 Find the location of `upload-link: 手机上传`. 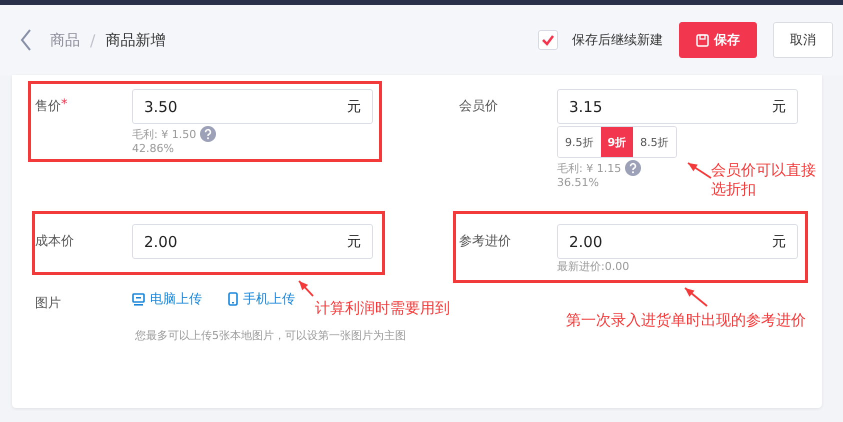

upload-link: 手机上传 is located at coordinates (261, 299).